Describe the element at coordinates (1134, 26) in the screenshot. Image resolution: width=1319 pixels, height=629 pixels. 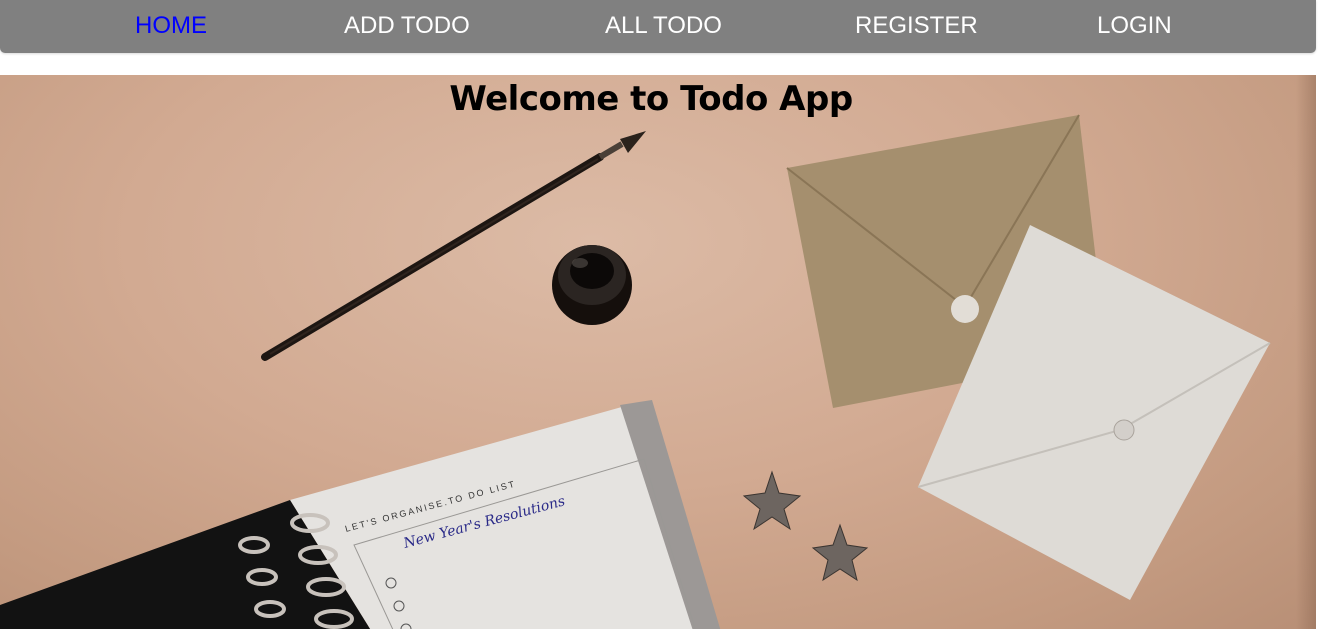
I see `nav-link-login: LOGIN` at that location.